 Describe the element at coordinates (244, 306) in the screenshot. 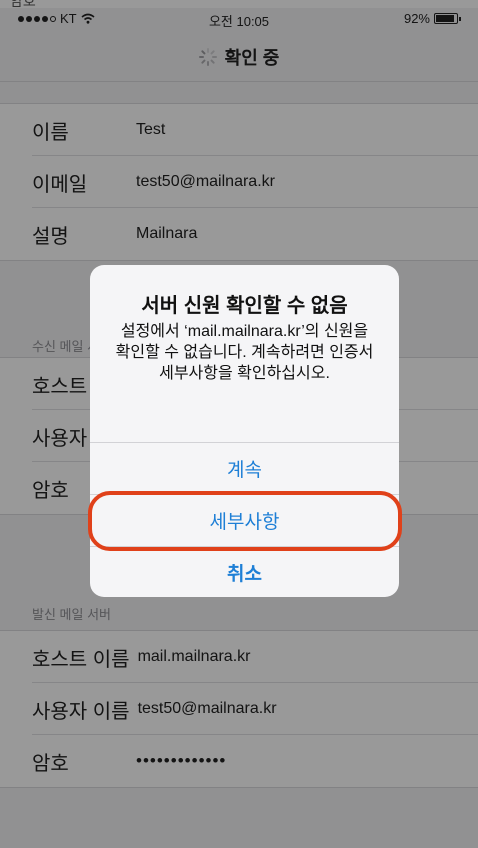

I see `alert-title: 서버 신원 확인할 수 없음` at that location.